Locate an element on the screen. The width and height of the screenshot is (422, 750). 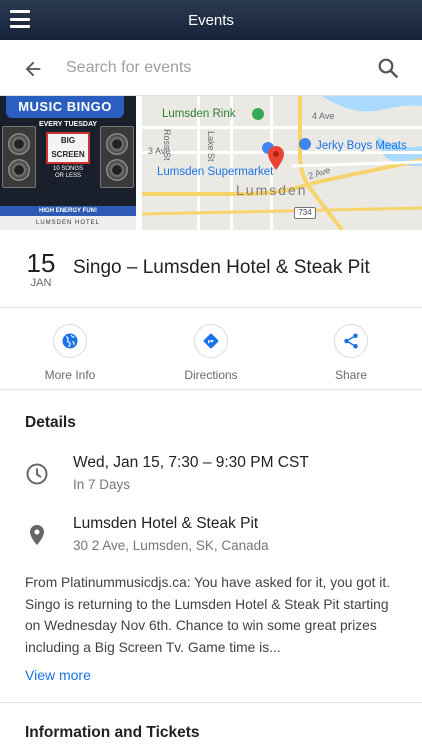
share-button: Share is located at coordinates (351, 353).